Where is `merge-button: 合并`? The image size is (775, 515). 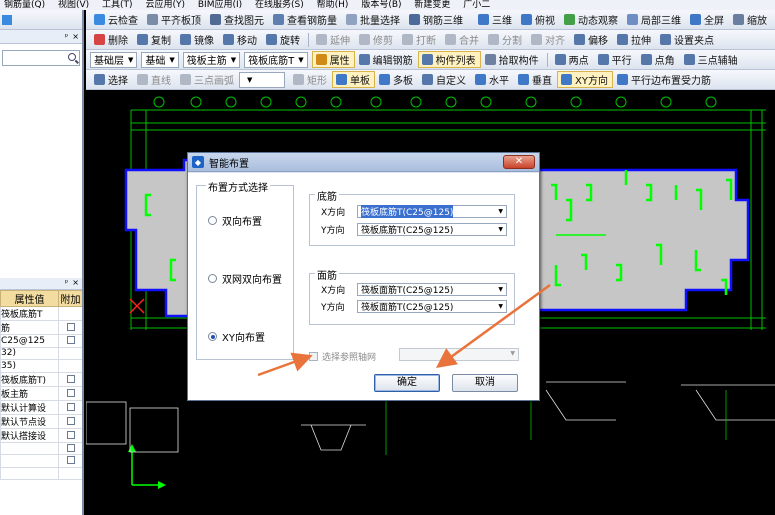 merge-button: 合并 is located at coordinates (462, 39).